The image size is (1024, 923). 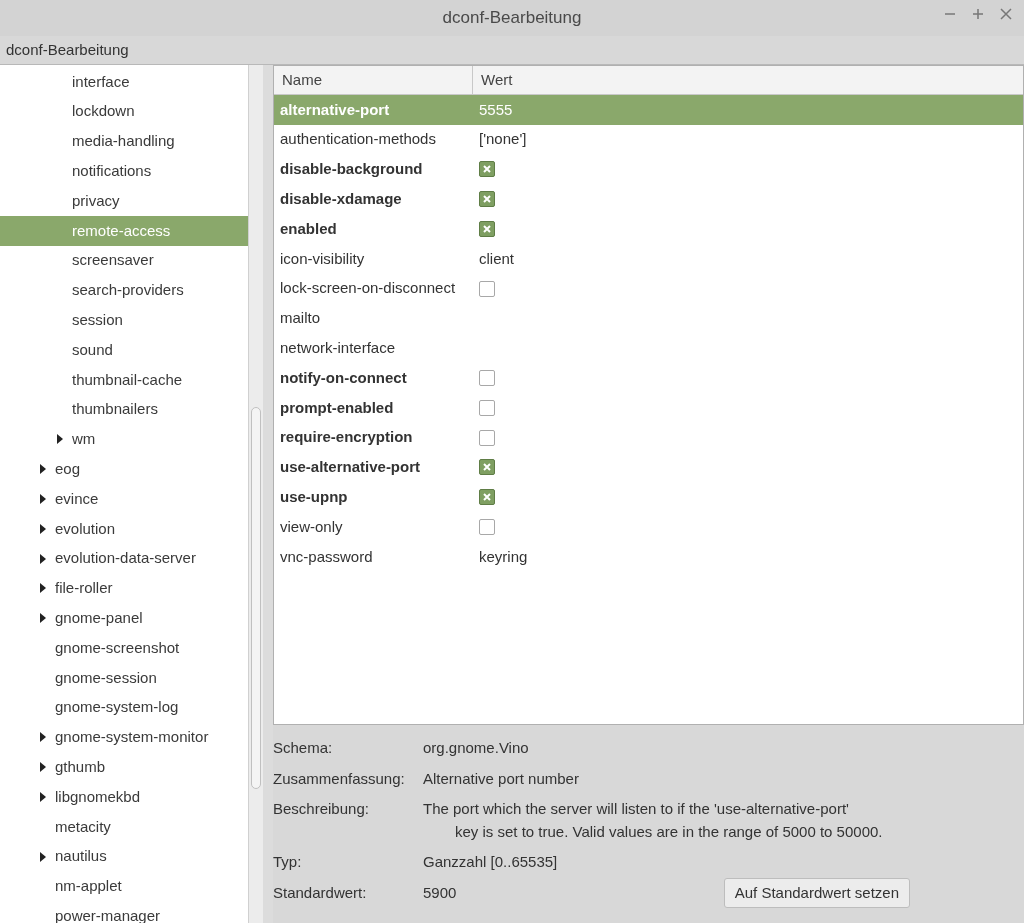 What do you see at coordinates (124, 439) in the screenshot?
I see `tree-item: wm` at bounding box center [124, 439].